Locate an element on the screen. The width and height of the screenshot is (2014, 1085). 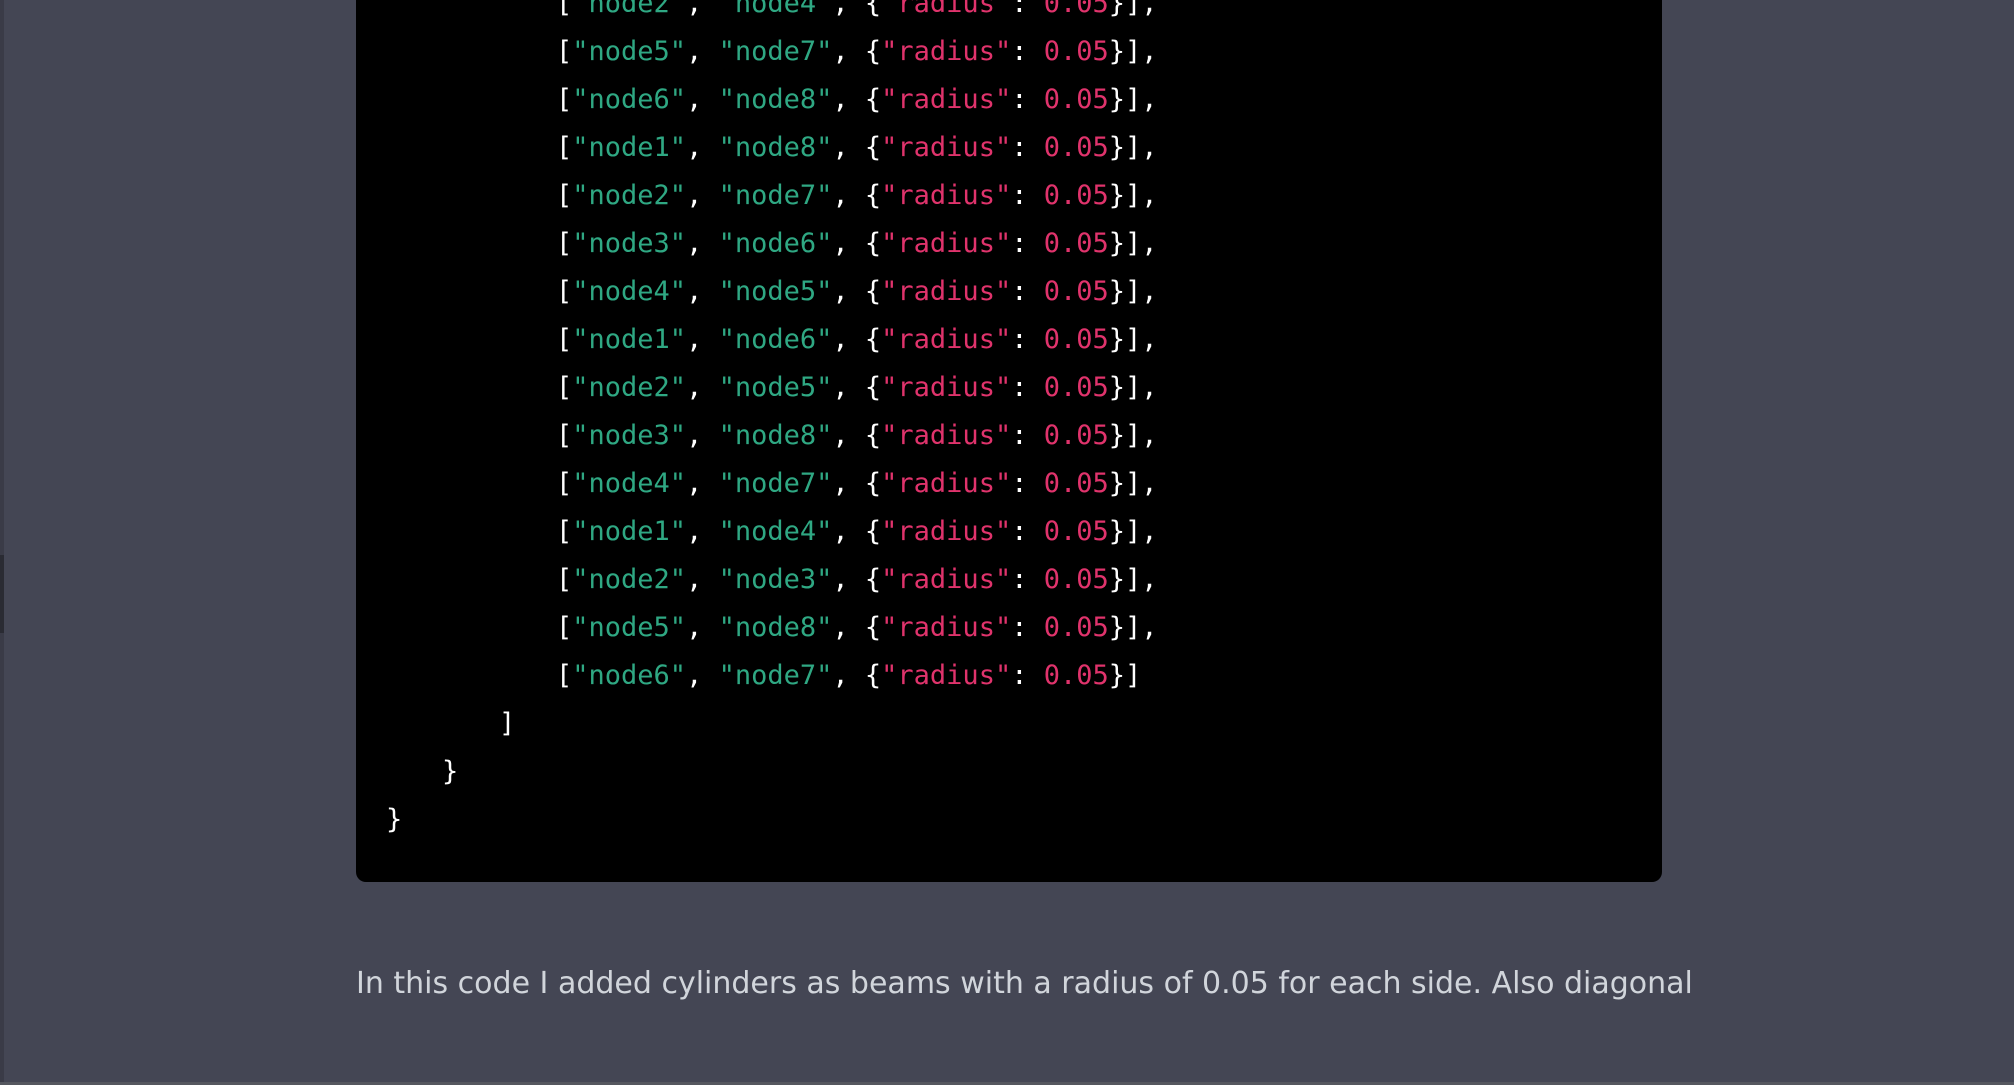
code-close-object: } is located at coordinates (450, 771).